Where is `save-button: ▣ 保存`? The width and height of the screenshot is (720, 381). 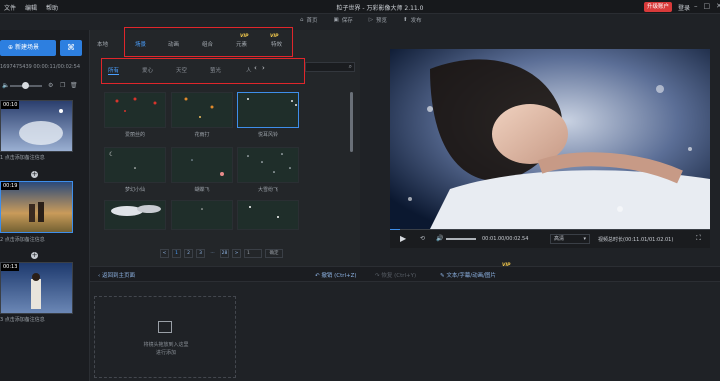 save-button: ▣ 保存 is located at coordinates (343, 20).